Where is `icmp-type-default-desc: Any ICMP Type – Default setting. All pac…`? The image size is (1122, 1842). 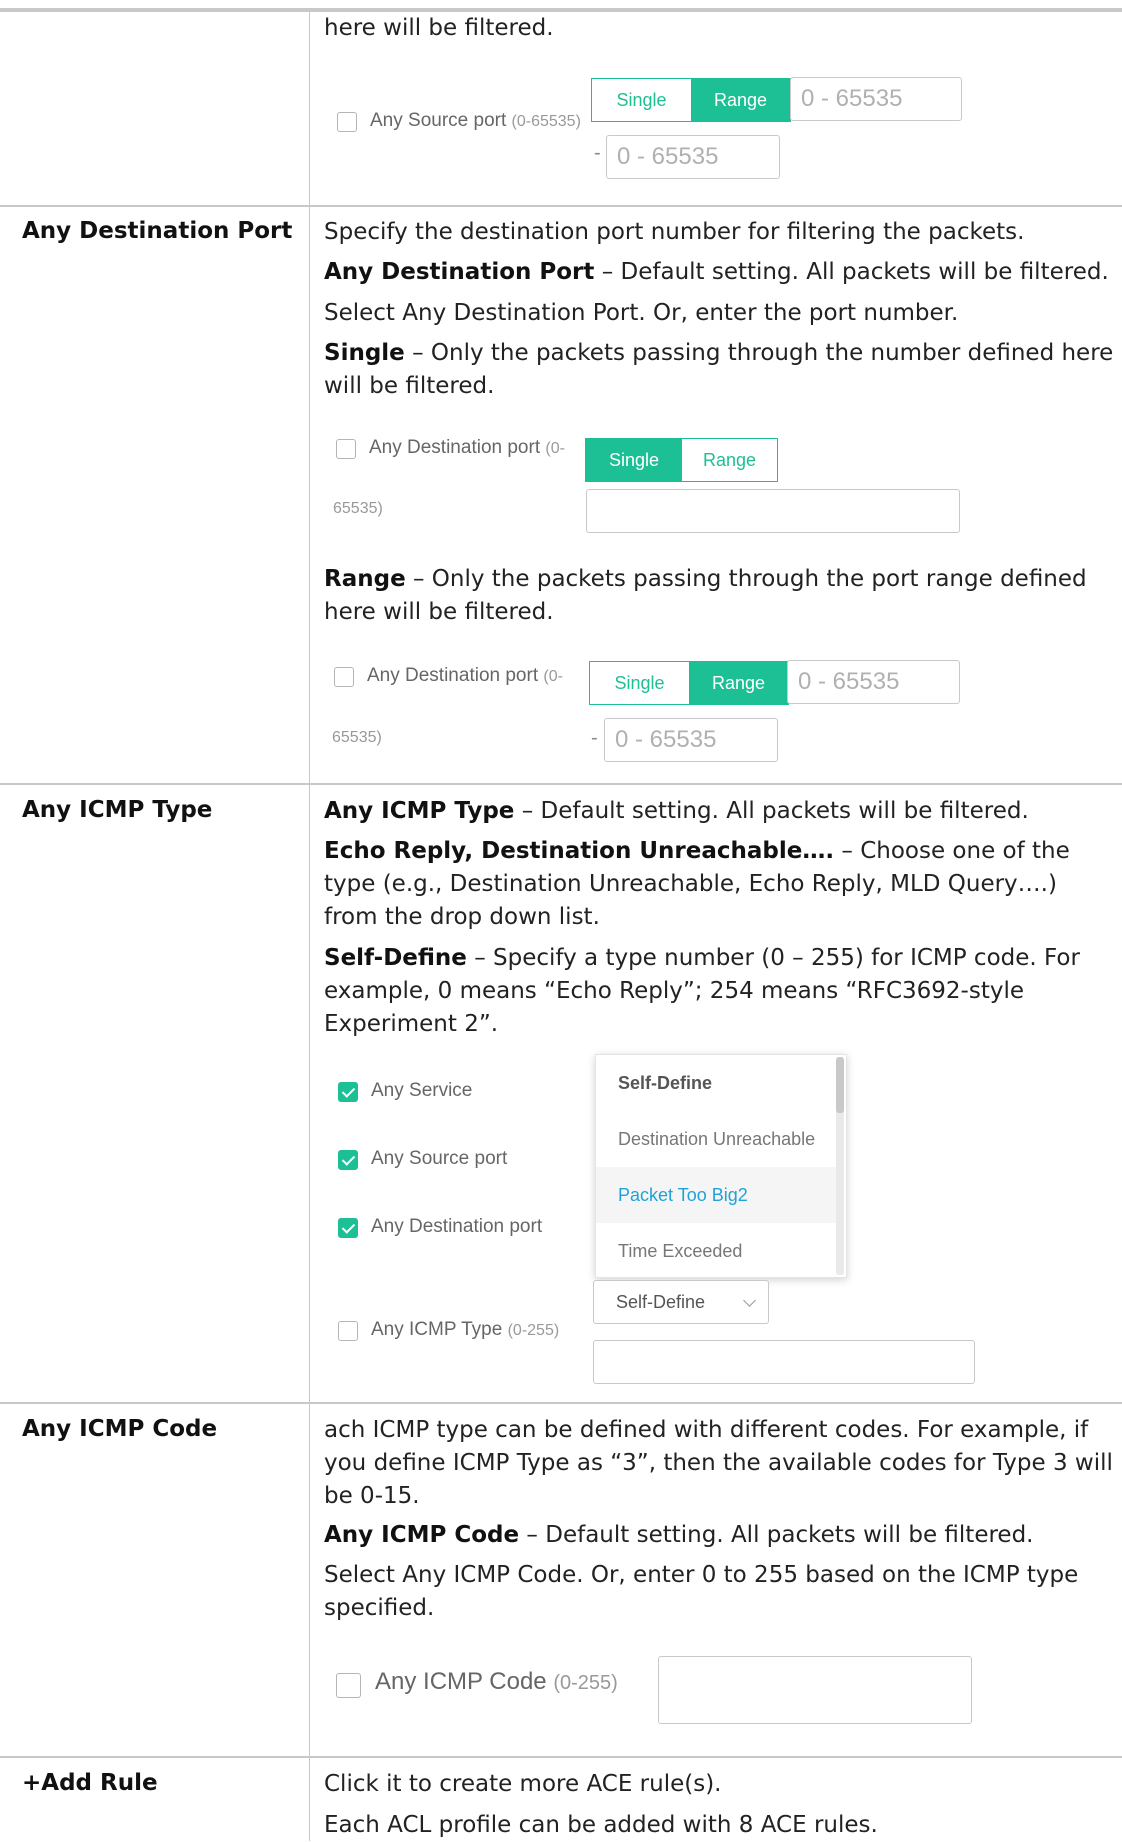
icmp-type-default-desc: Any ICMP Type – Default setting. All pac… is located at coordinates (676, 811).